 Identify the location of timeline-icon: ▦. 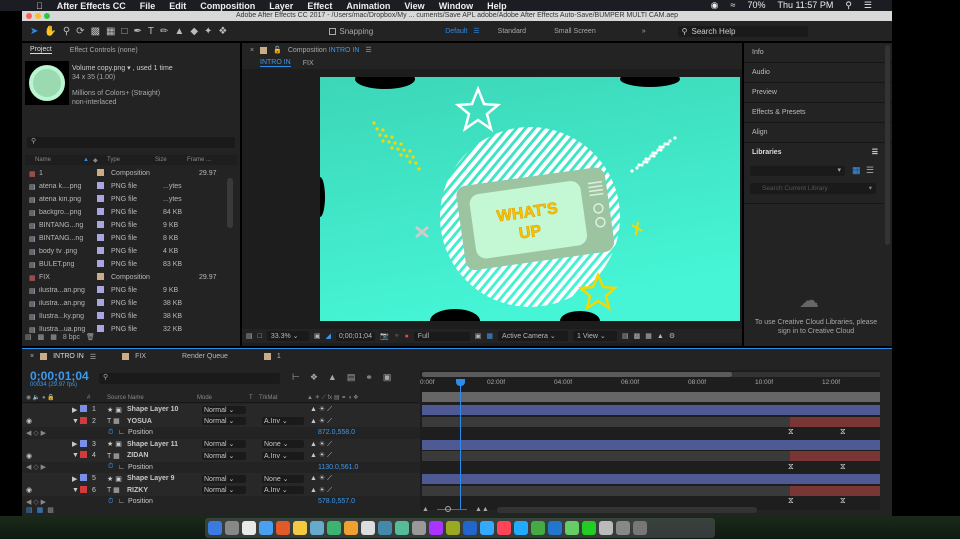
(648, 336).